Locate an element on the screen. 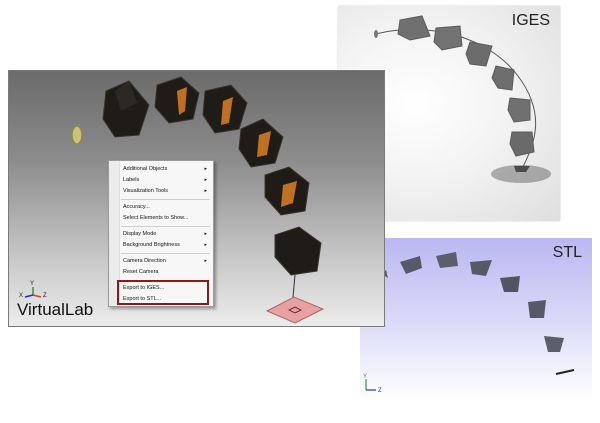 This screenshot has width=600, height=423. vl-axes-icon: Y X Z is located at coordinates (33, 290).